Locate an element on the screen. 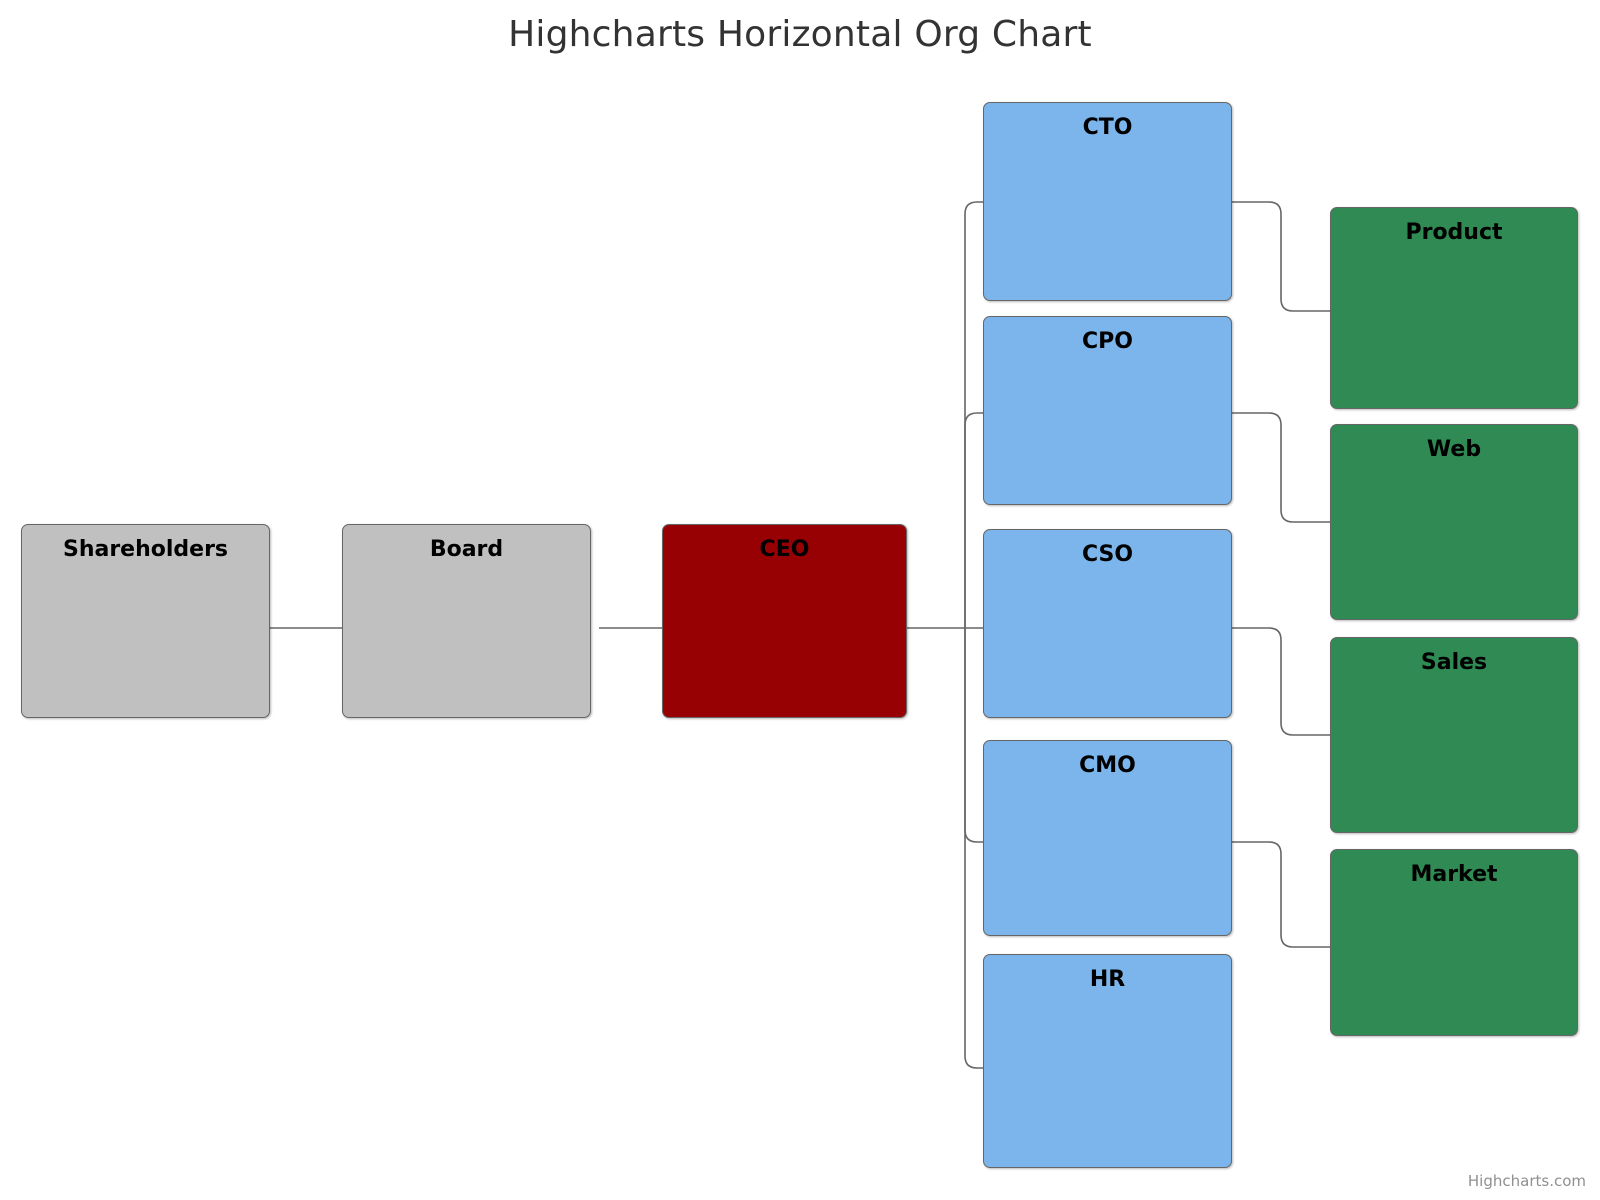 Image resolution: width=1600 pixels, height=1200 pixels. node-sales: Sales is located at coordinates (1454, 735).